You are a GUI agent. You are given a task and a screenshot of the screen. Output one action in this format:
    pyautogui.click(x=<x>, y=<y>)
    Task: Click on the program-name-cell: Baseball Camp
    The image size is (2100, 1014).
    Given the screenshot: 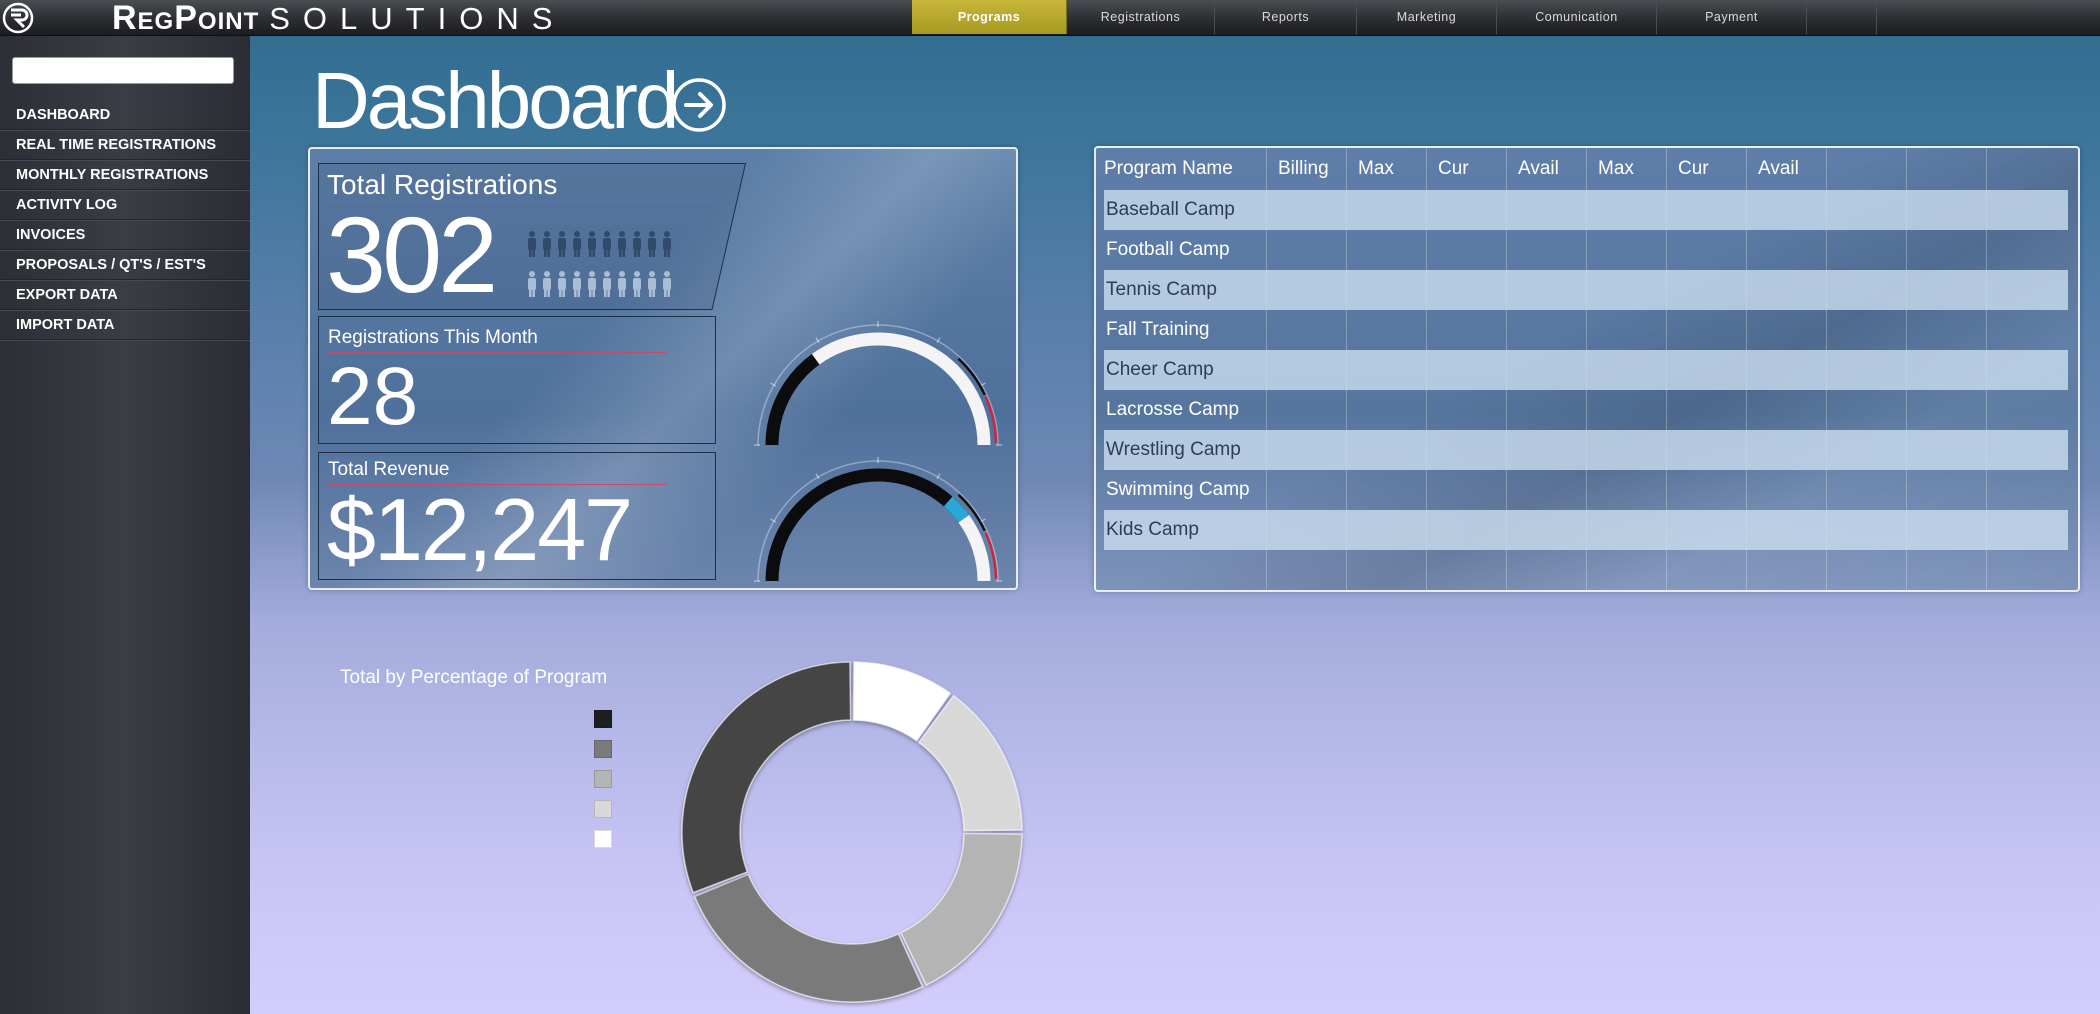 What is the action you would take?
    pyautogui.click(x=1170, y=209)
    